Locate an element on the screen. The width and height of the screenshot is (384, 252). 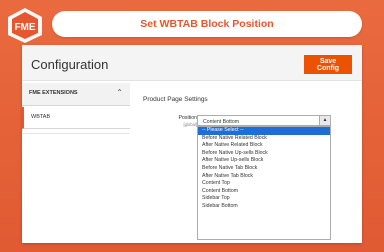
dropdown-arrow-icon: ▲ is located at coordinates (324, 120).